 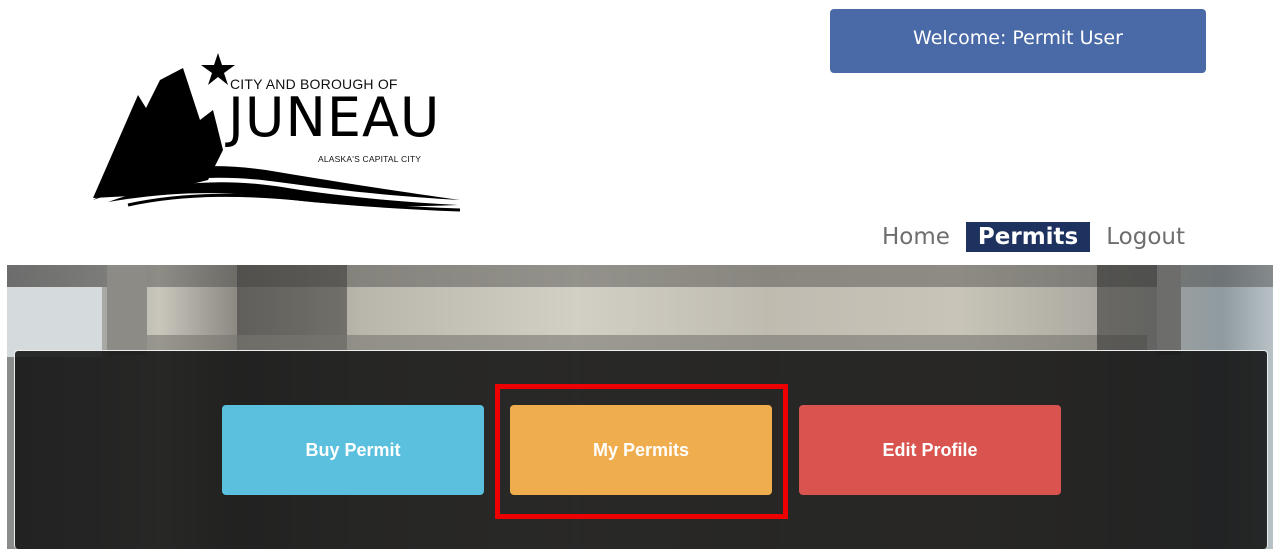 What do you see at coordinates (641, 451) in the screenshot?
I see `highlight-box` at bounding box center [641, 451].